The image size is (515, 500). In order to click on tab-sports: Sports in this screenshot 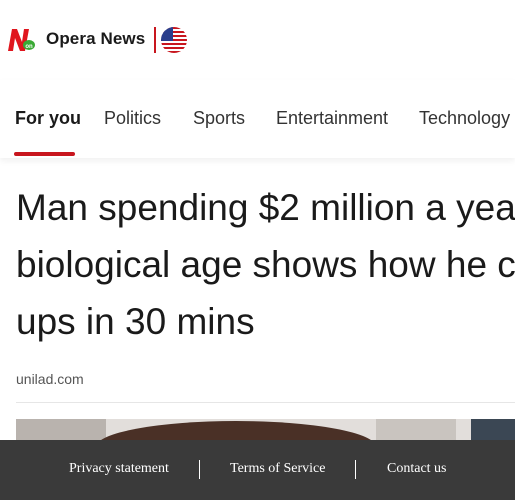, I will do `click(219, 118)`.